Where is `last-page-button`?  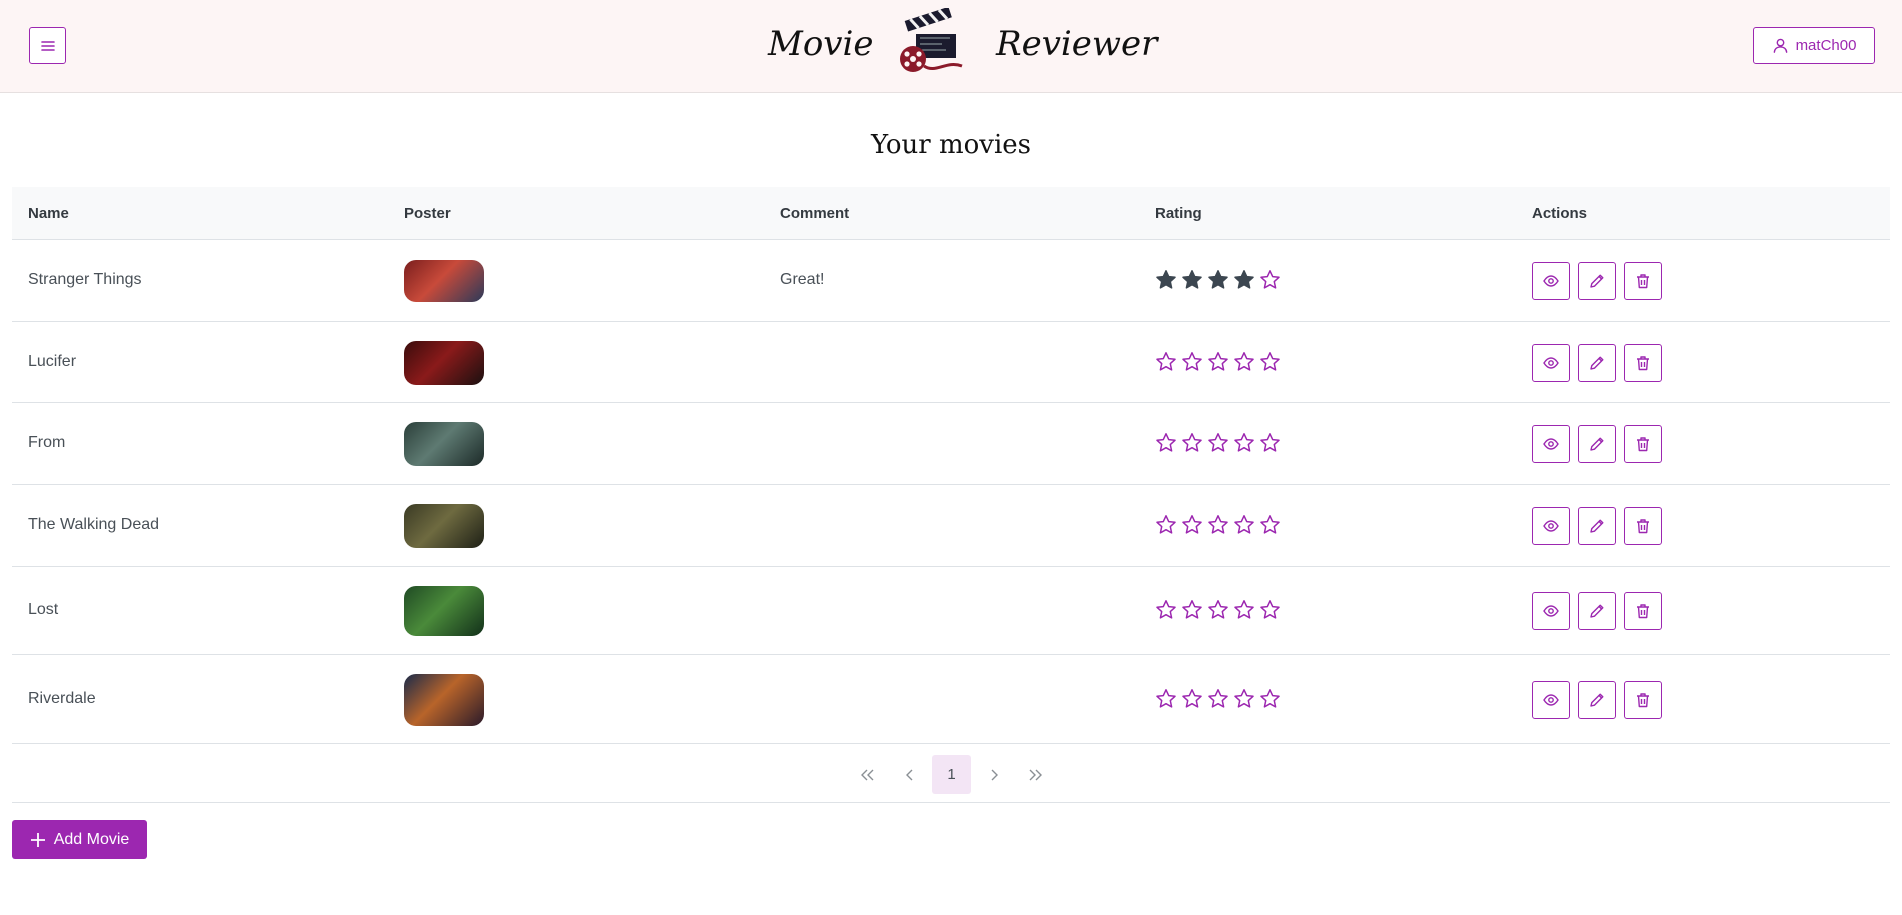 last-page-button is located at coordinates (1035, 774).